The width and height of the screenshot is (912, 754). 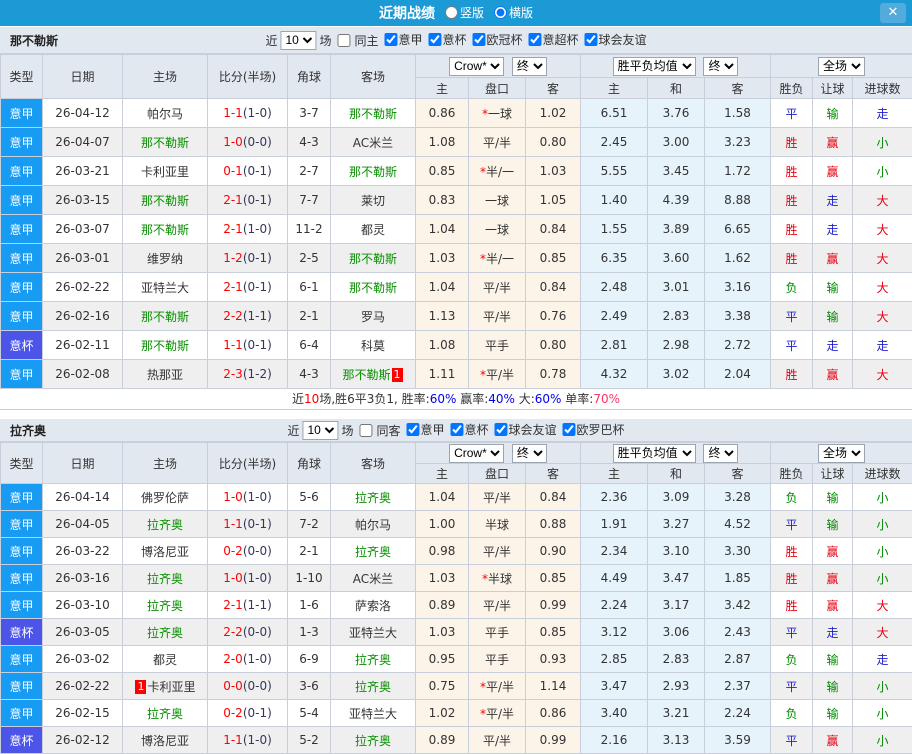 I want to click on same-venue-checkbox: 同主, so click(x=354, y=40).